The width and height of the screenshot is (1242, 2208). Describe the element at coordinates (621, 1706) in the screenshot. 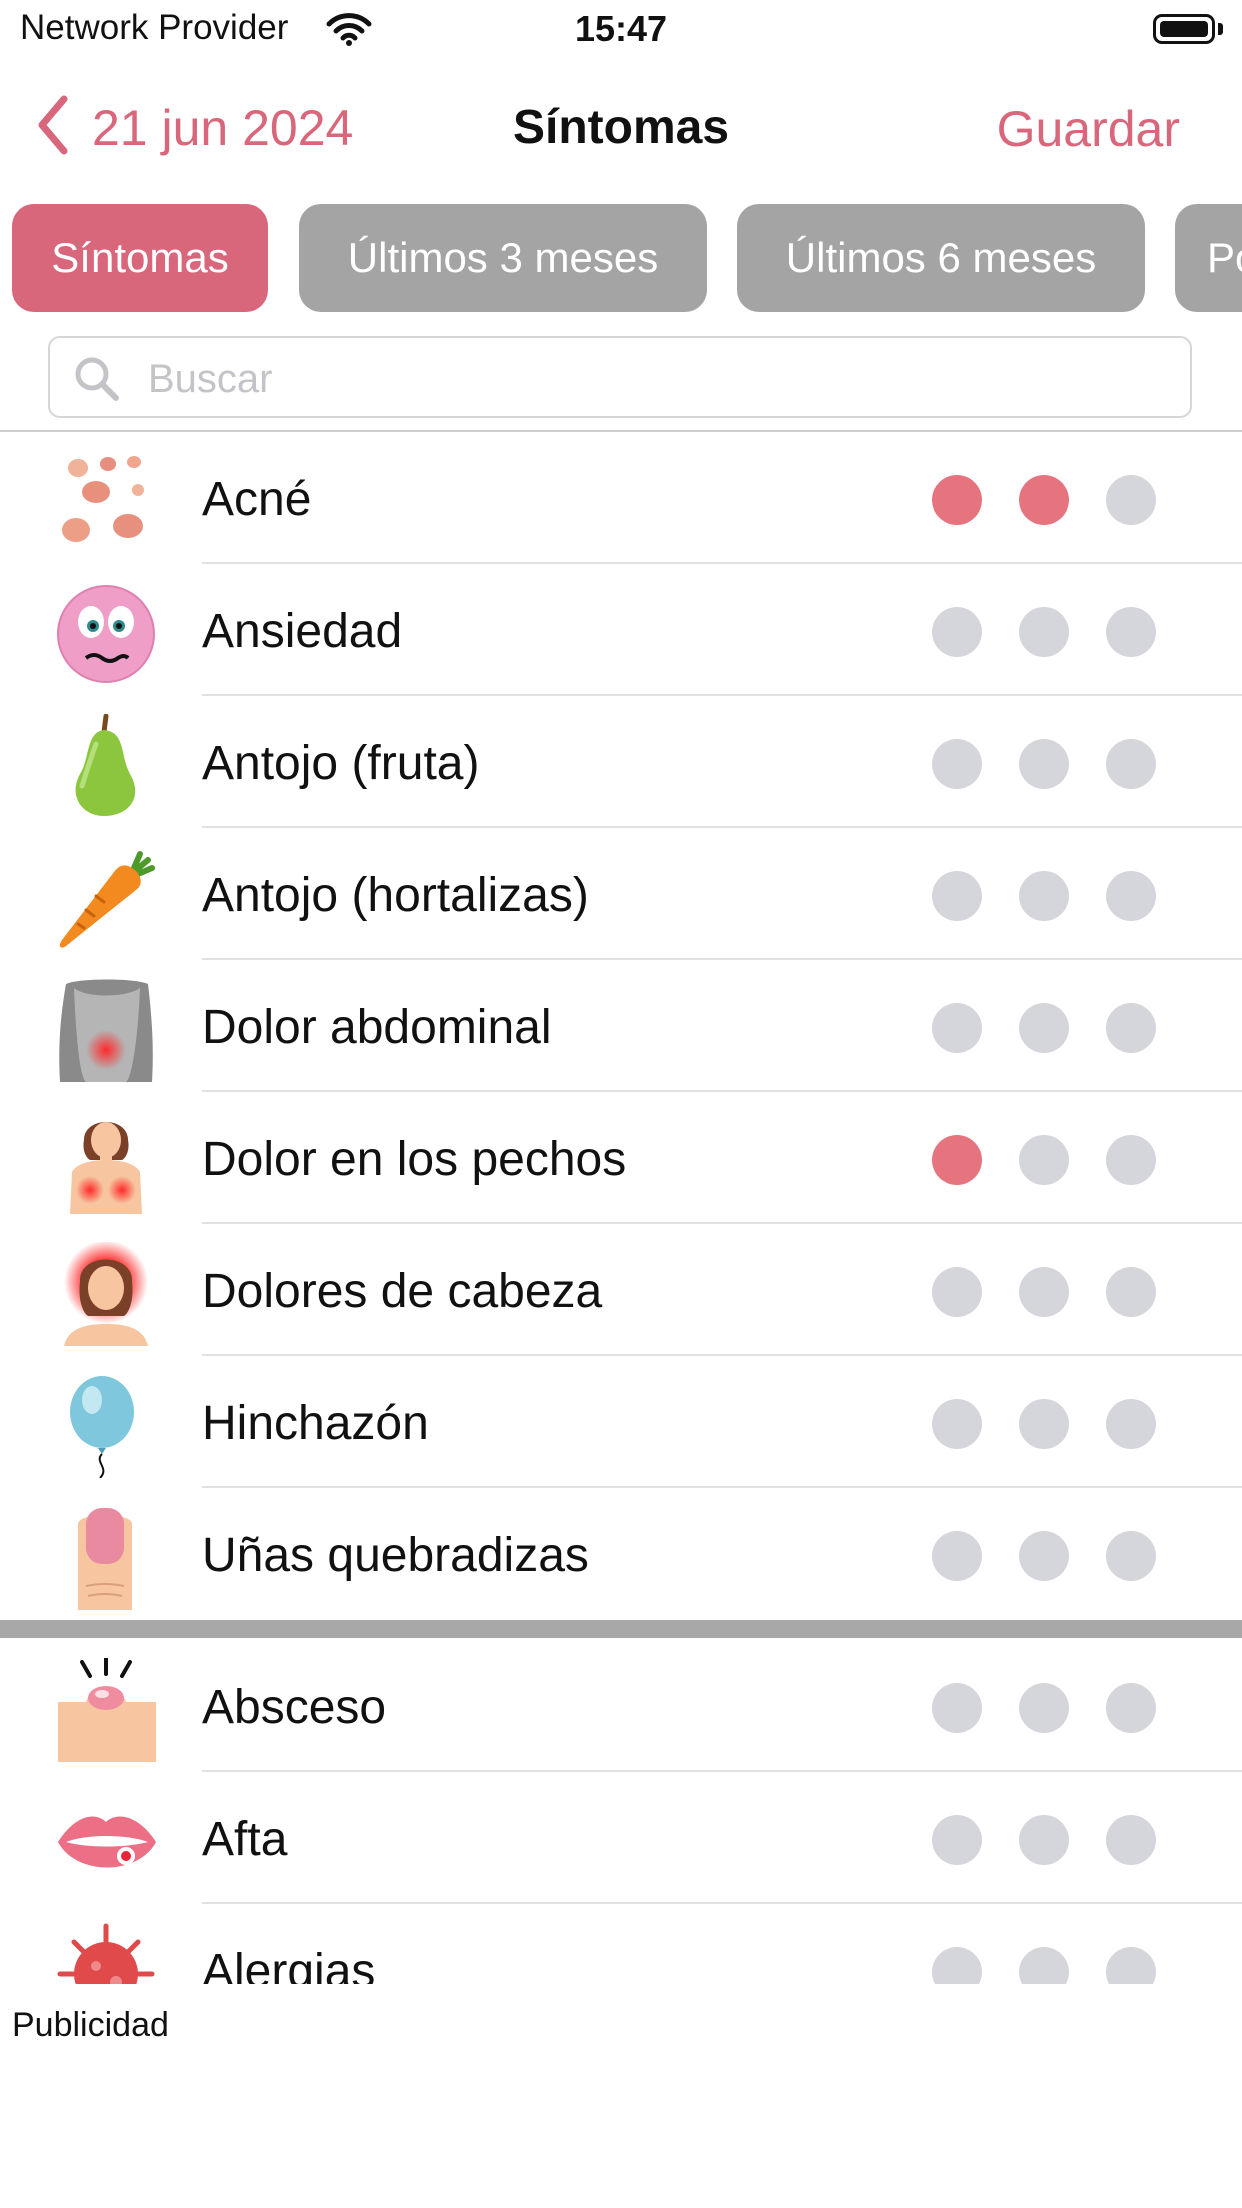

I see `symptom-row-abscess: Absceso` at that location.